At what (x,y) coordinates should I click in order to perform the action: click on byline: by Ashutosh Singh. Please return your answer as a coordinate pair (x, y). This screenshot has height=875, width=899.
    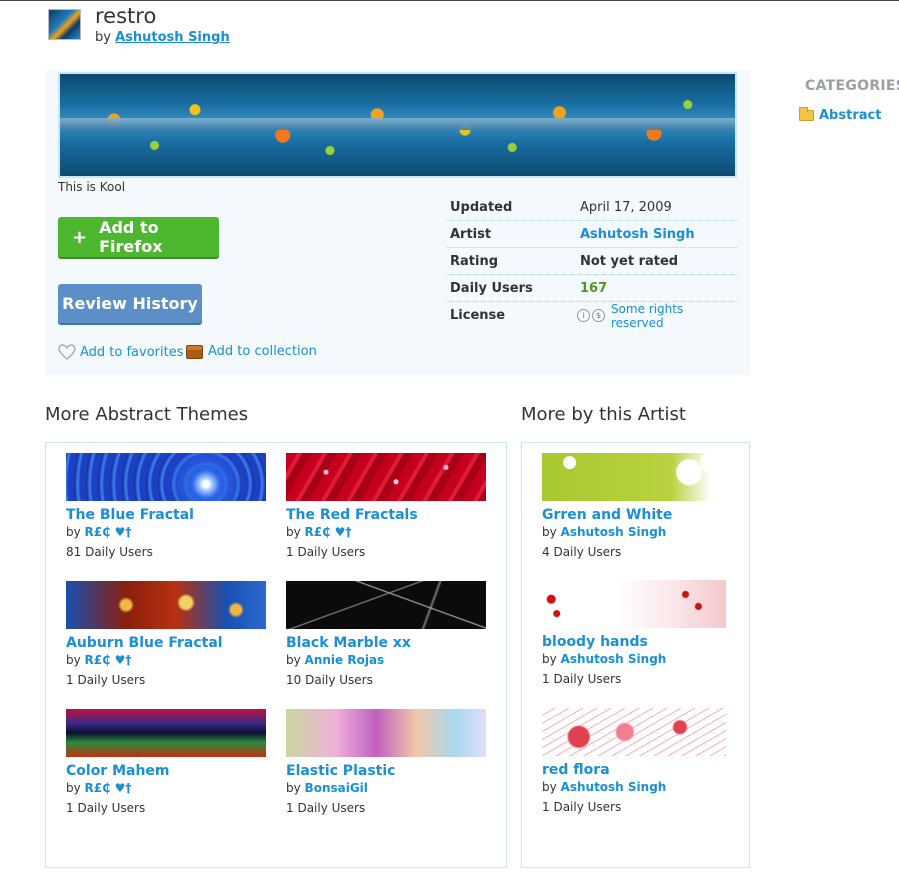
    Looking at the image, I should click on (162, 37).